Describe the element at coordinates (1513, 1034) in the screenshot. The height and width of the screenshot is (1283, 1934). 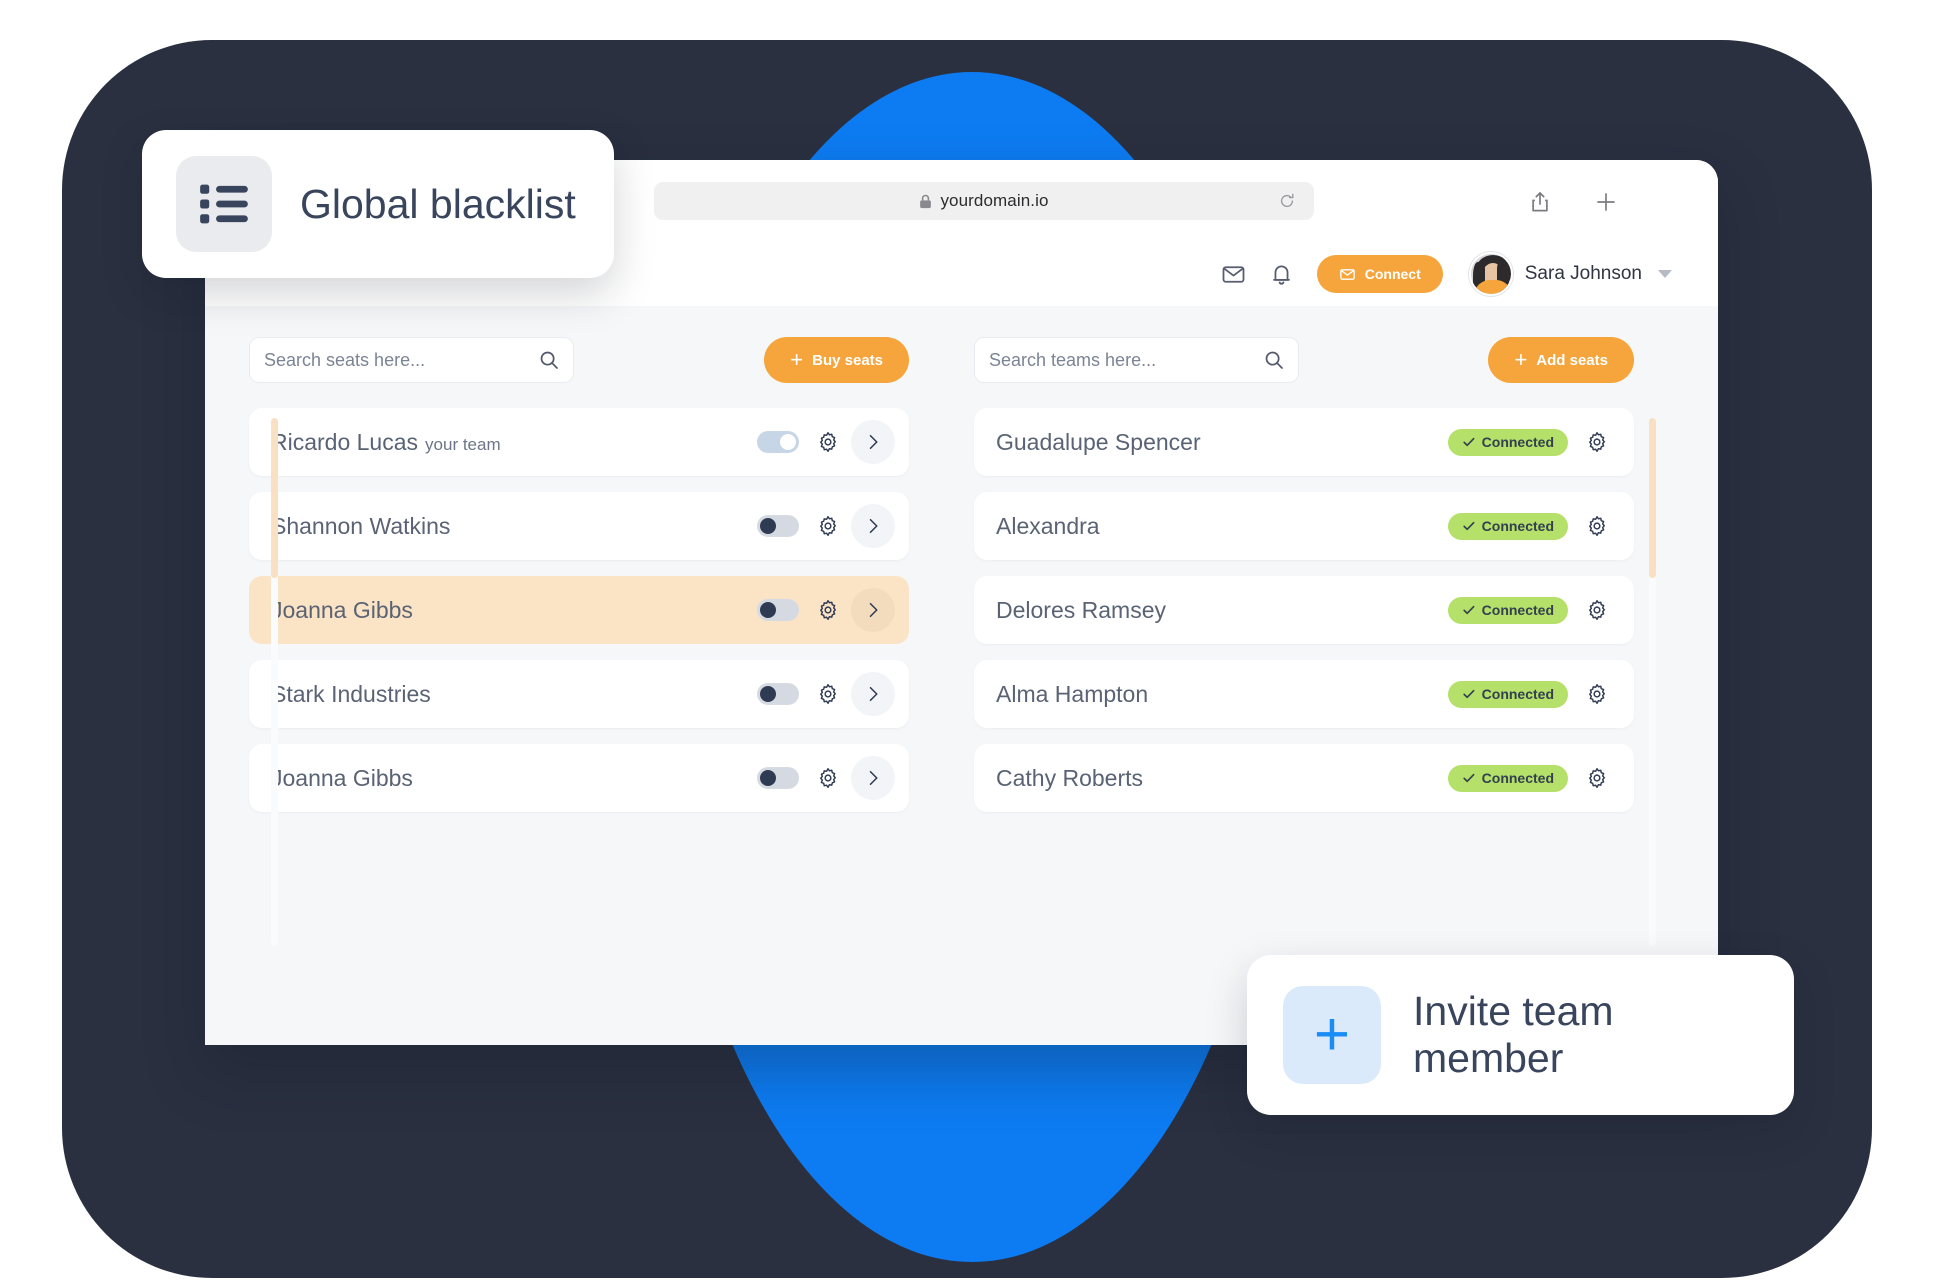
I see `card-title: Invite team member` at that location.